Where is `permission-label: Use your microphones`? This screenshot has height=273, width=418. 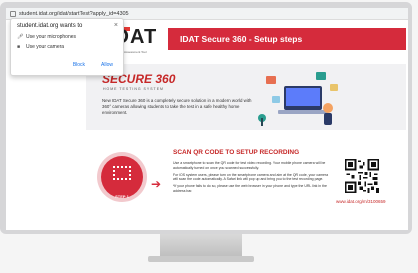
permission-label: Use your microphones is located at coordinates (51, 37).